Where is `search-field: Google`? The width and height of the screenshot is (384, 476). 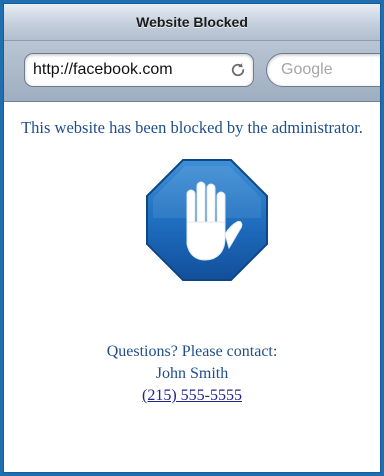 search-field: Google is located at coordinates (323, 70).